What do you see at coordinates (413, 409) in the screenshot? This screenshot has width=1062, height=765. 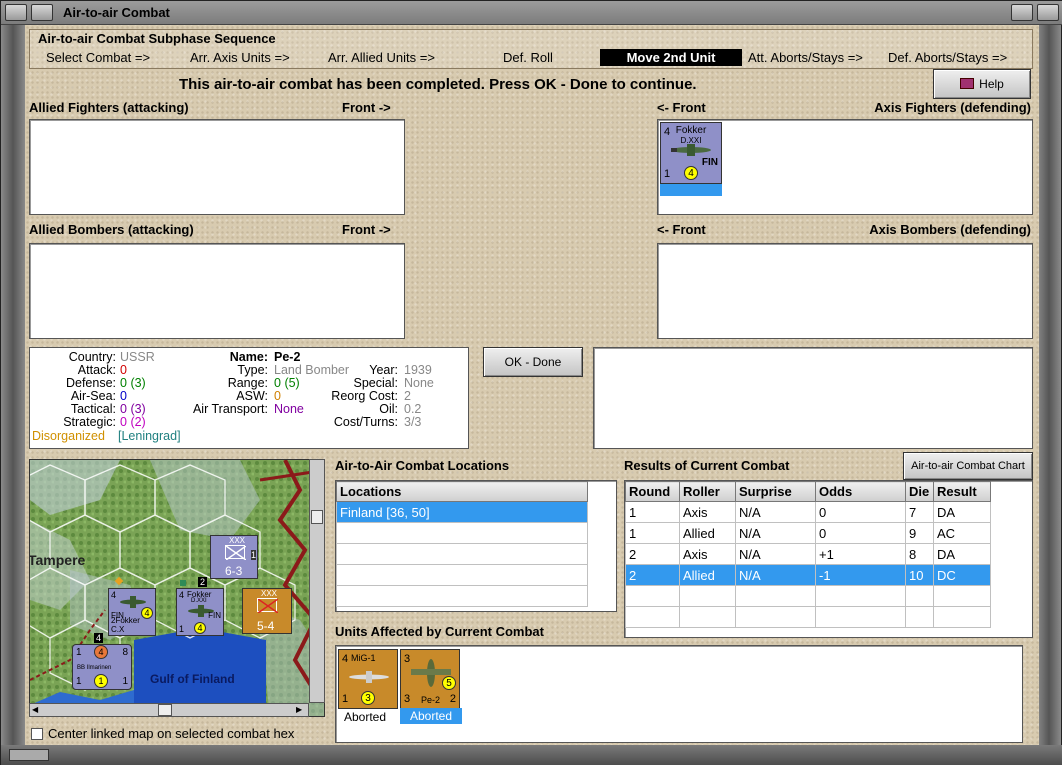 I see `oil-value: 0.2` at bounding box center [413, 409].